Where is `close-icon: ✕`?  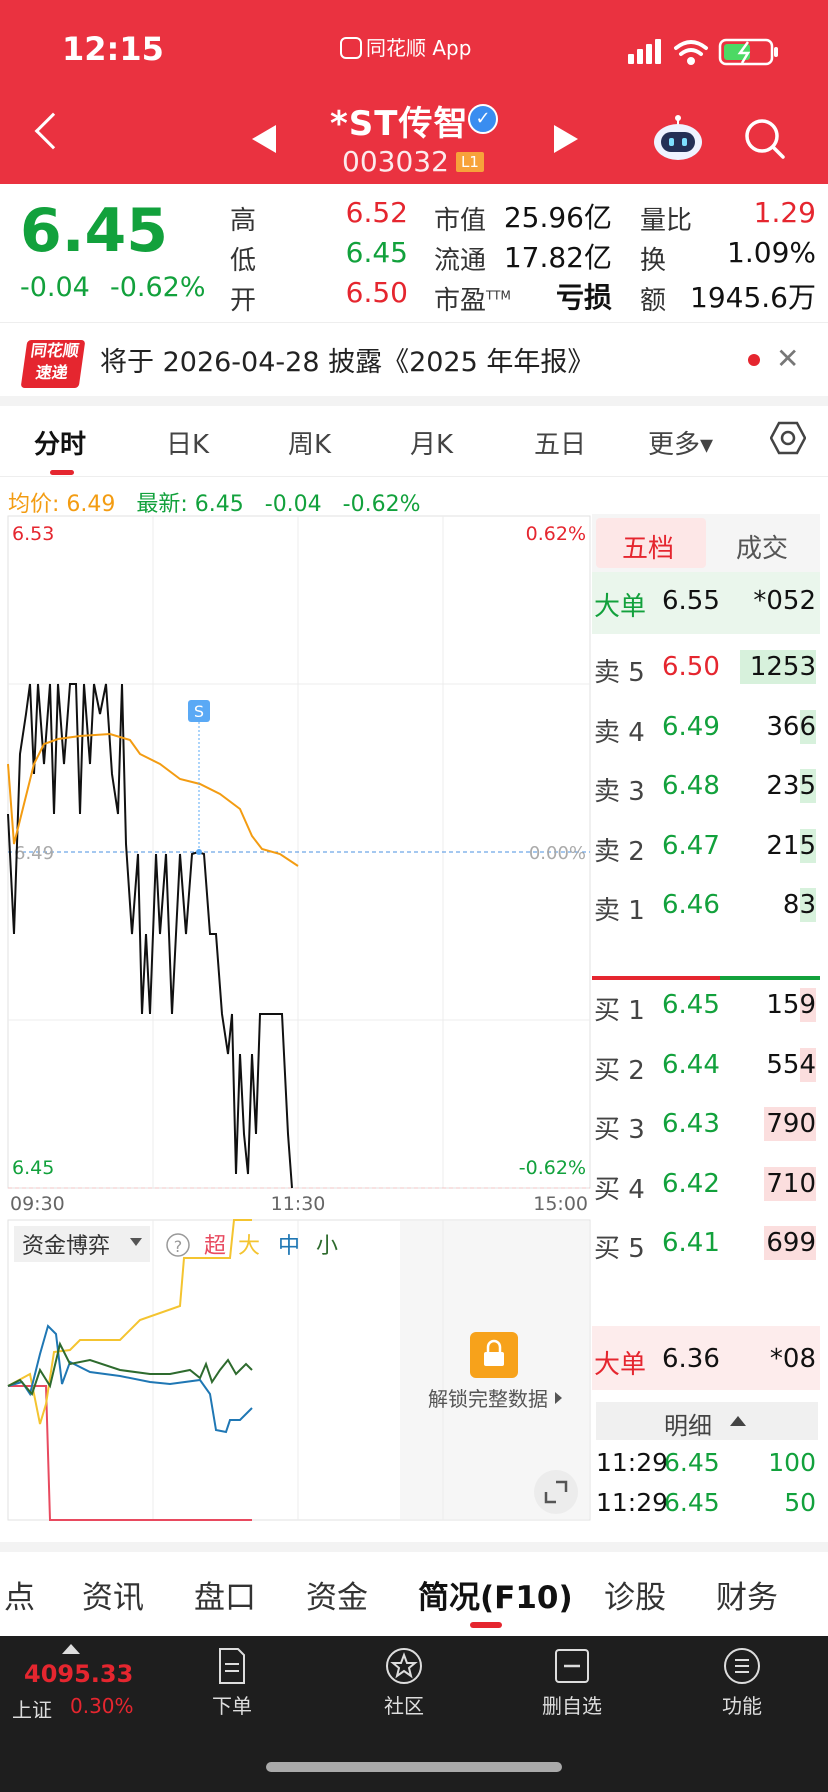
close-icon: ✕ is located at coordinates (787, 358).